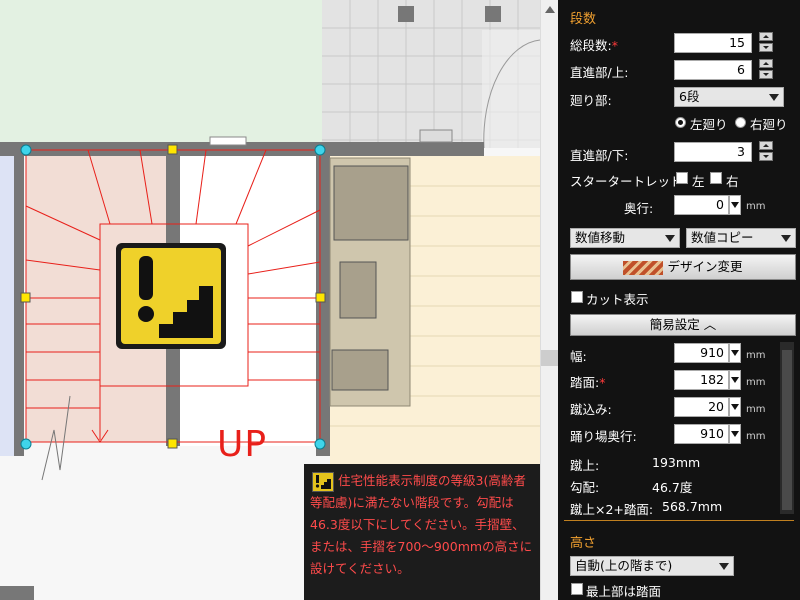 This screenshot has width=800, height=600. Describe the element at coordinates (550, 9) in the screenshot. I see `scroll-up-icon` at that location.